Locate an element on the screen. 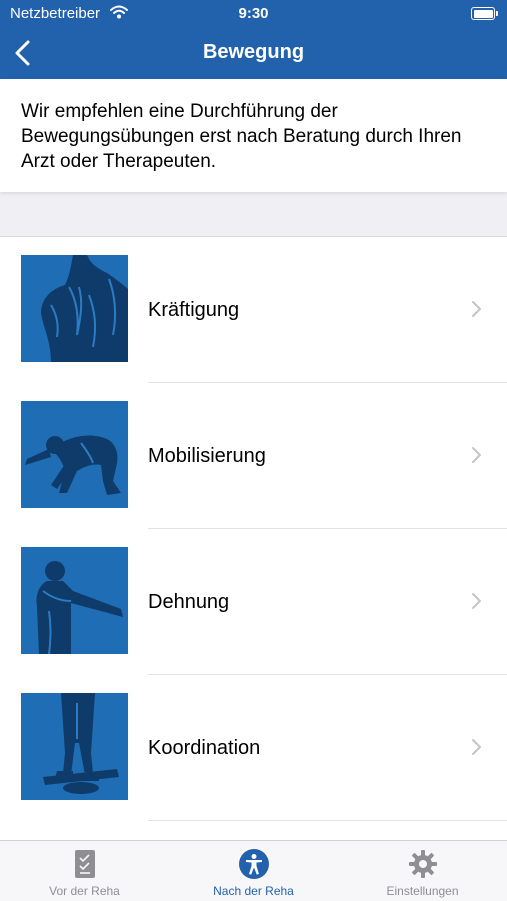 Image resolution: width=507 pixels, height=901 pixels. page-title: Bewegung is located at coordinates (253, 52).